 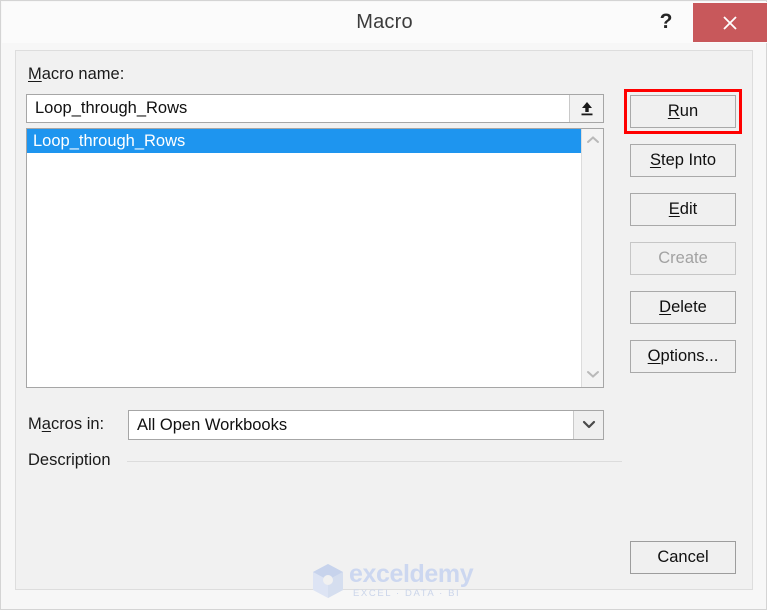 What do you see at coordinates (35, 74) in the screenshot?
I see `macro-name-label-accel: M` at bounding box center [35, 74].